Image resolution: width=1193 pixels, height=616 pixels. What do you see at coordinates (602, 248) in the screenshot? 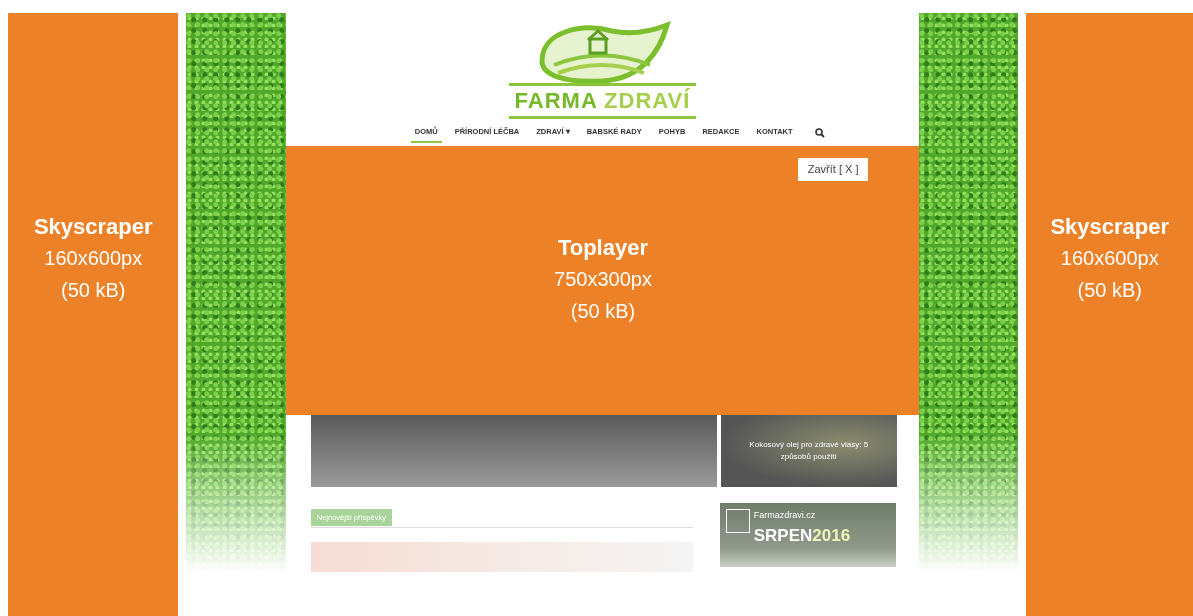
I see `ad-title: Toplayer` at bounding box center [602, 248].